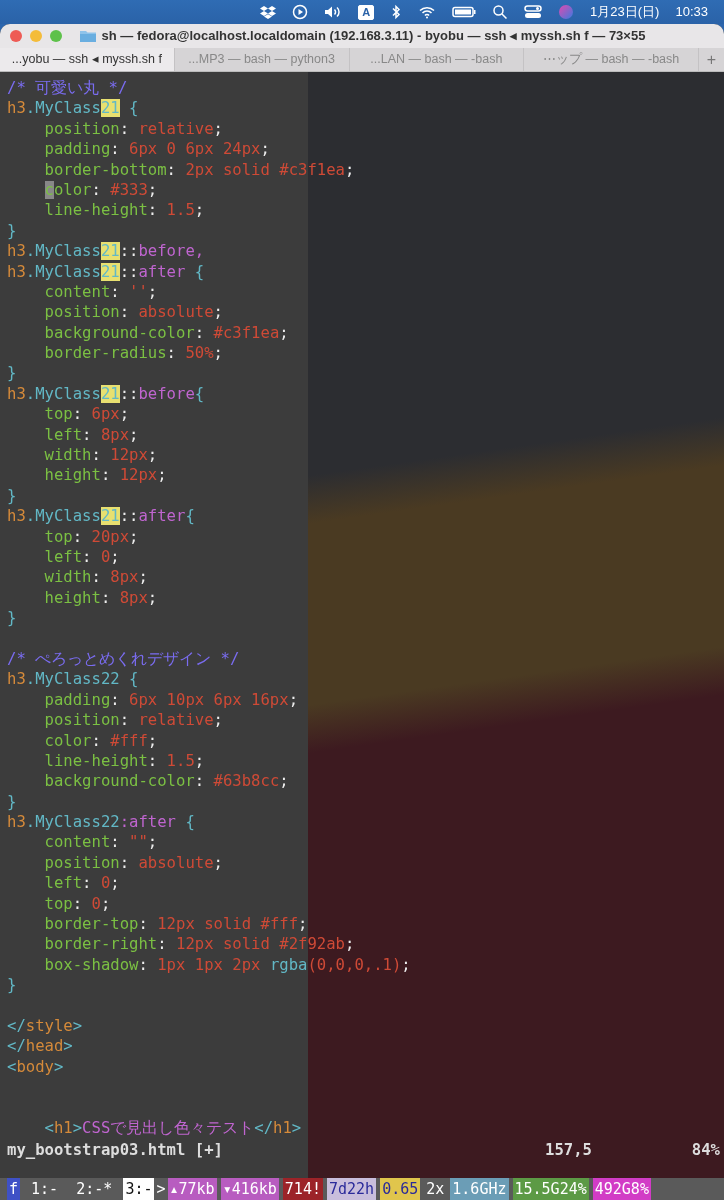  Describe the element at coordinates (396, 12) in the screenshot. I see `bluetooth-icon` at that location.